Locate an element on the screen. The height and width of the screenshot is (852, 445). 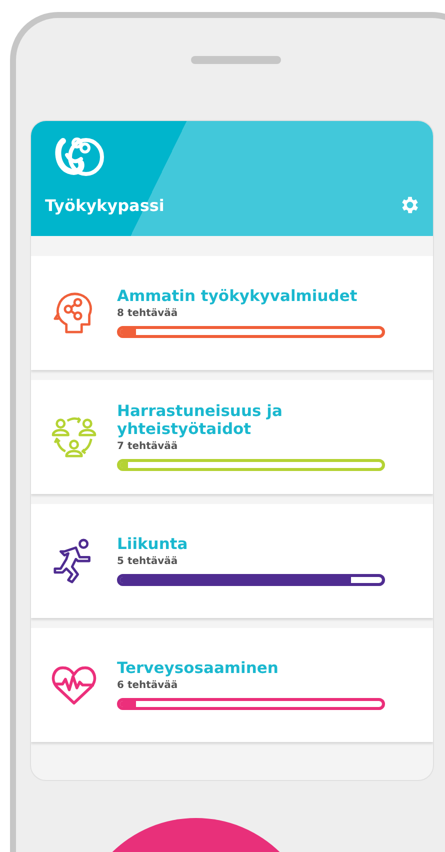
app-title: Työkykypassi is located at coordinates (104, 205).